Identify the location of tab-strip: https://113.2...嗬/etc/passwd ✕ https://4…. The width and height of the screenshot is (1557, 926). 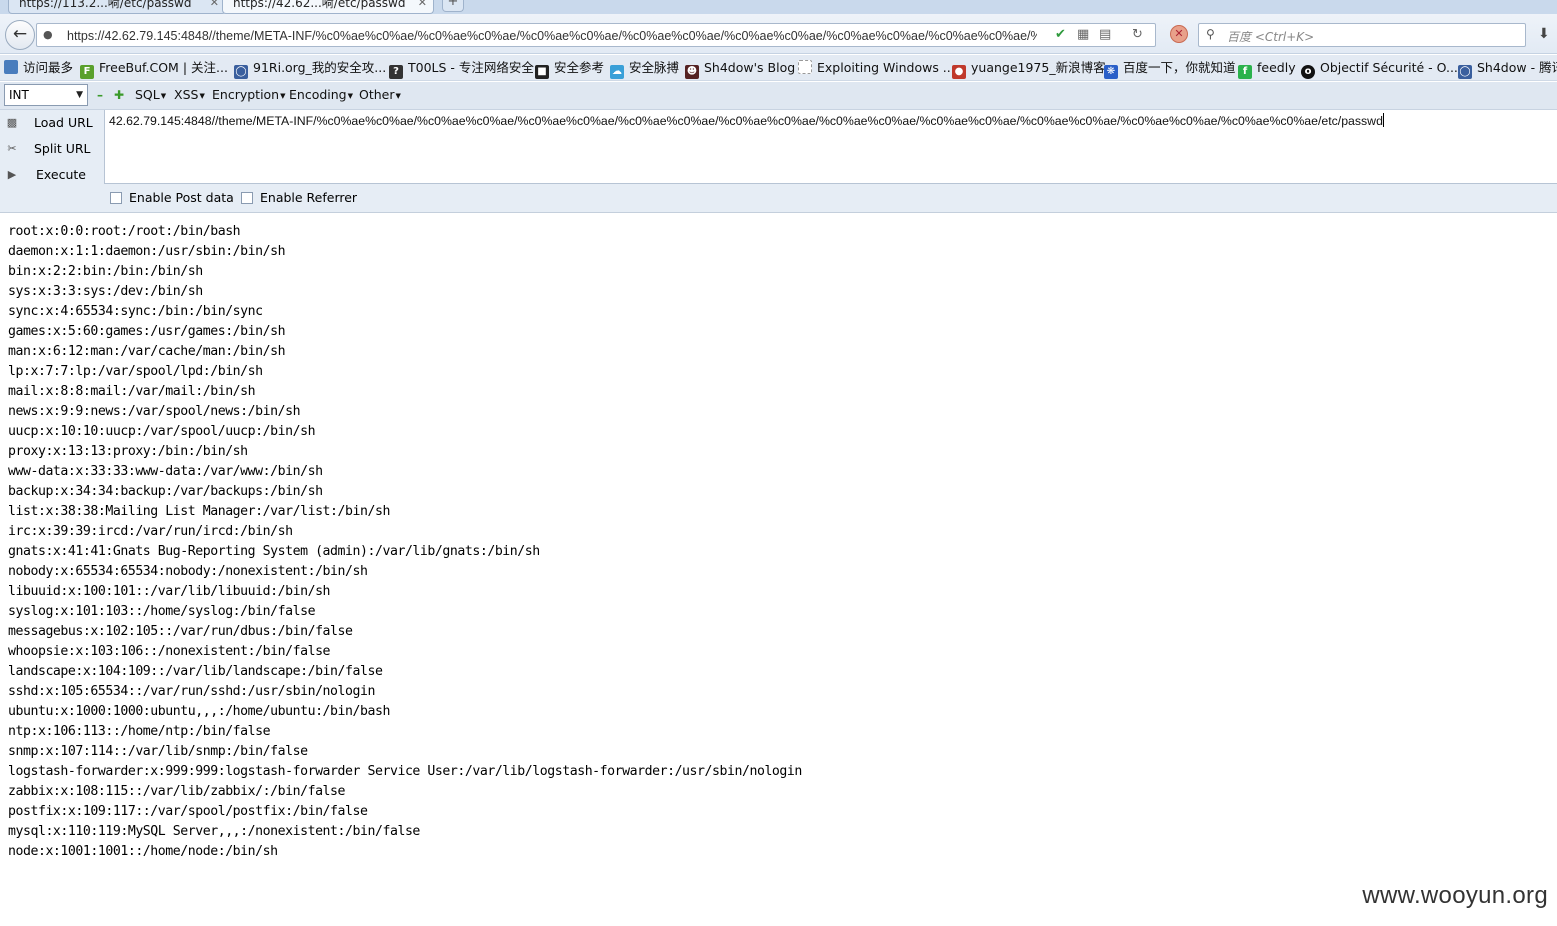
(778, 7).